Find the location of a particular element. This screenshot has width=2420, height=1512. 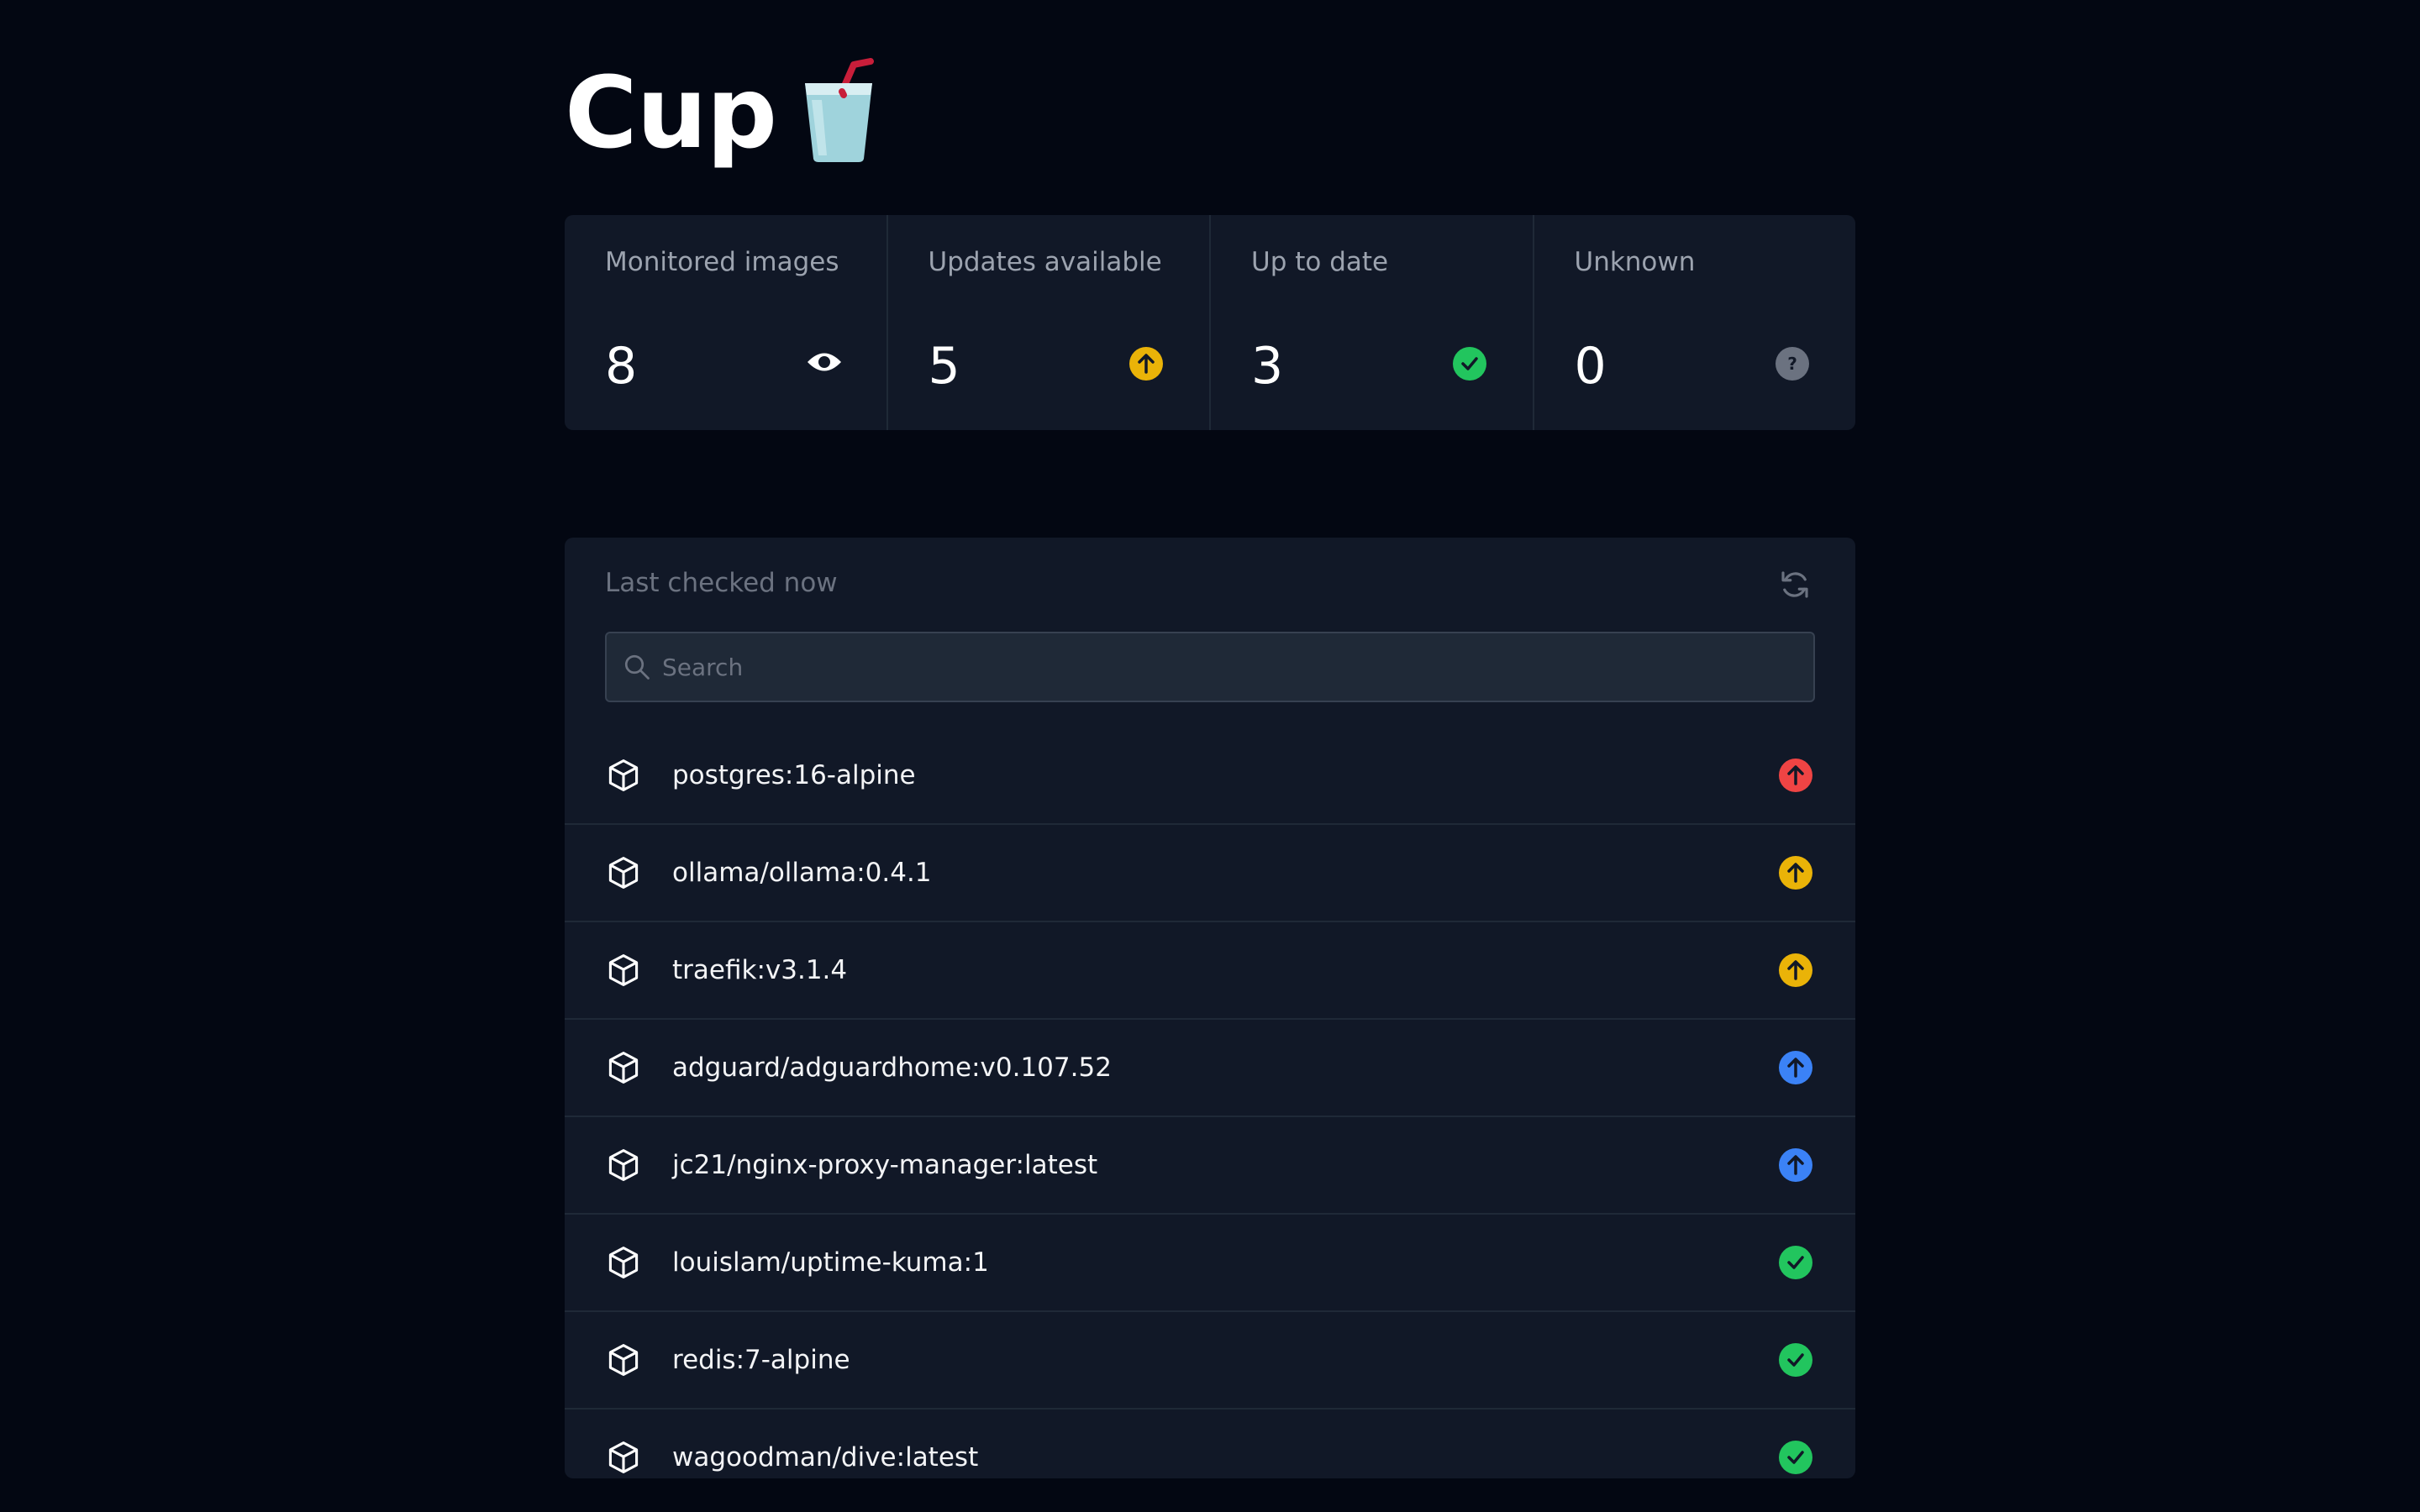

cup-with-straw-icon is located at coordinates (839, 112).